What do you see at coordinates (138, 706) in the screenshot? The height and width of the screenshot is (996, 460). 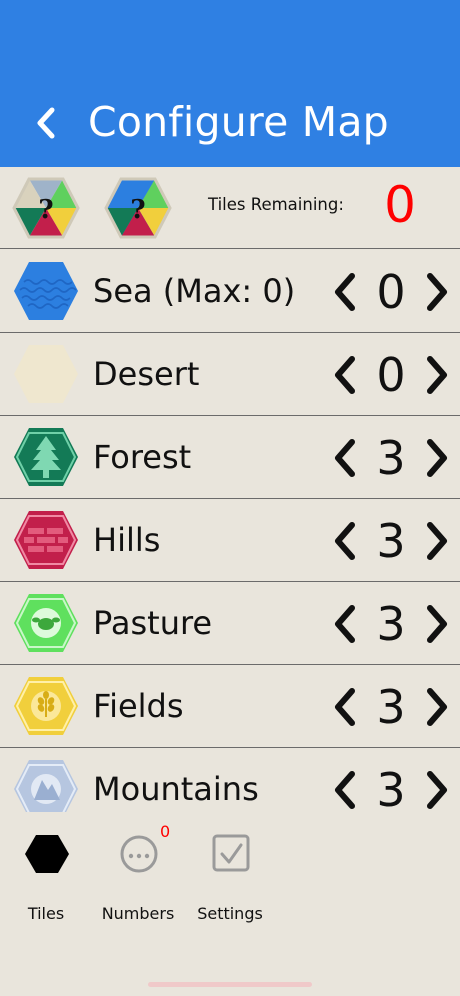 I see `tile-label: Fields` at bounding box center [138, 706].